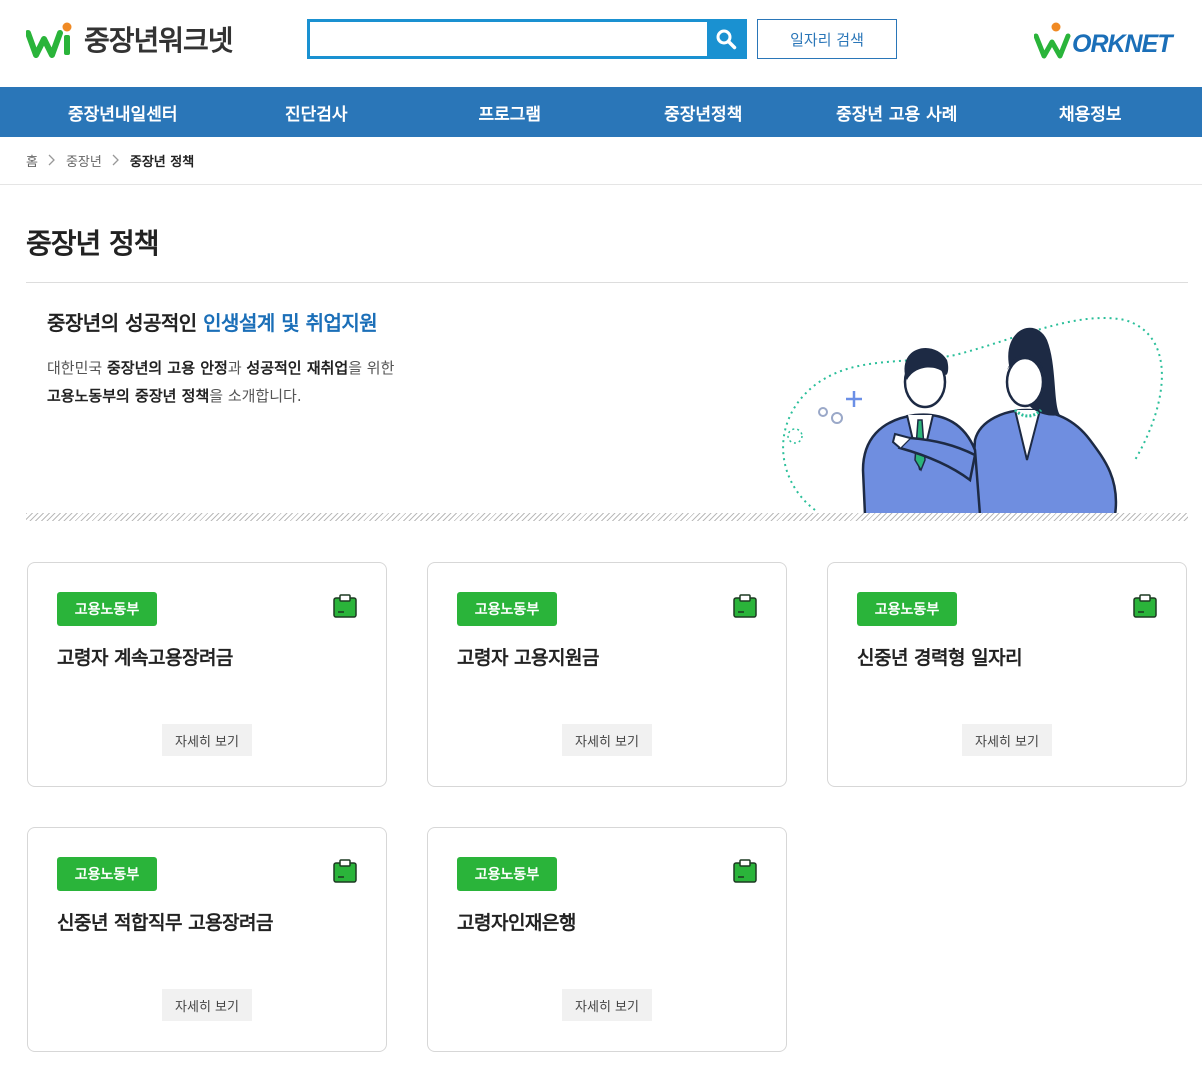  Describe the element at coordinates (77, 368) in the screenshot. I see `intro-text: 대한민국` at that location.